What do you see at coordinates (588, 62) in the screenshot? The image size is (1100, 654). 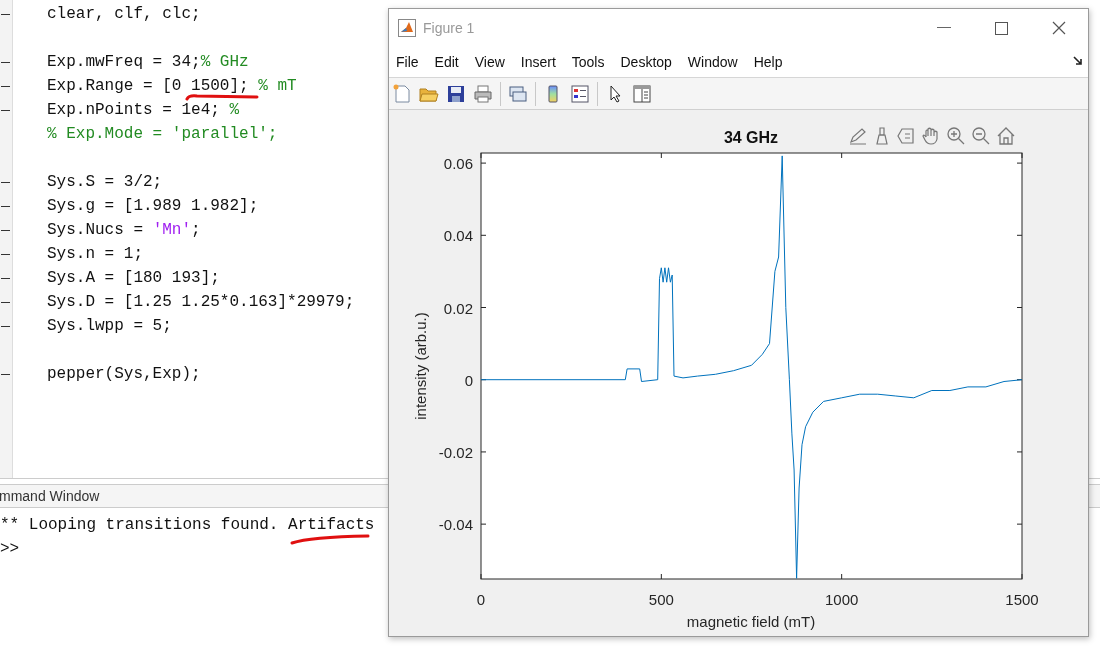 I see `menu-item: Tools` at bounding box center [588, 62].